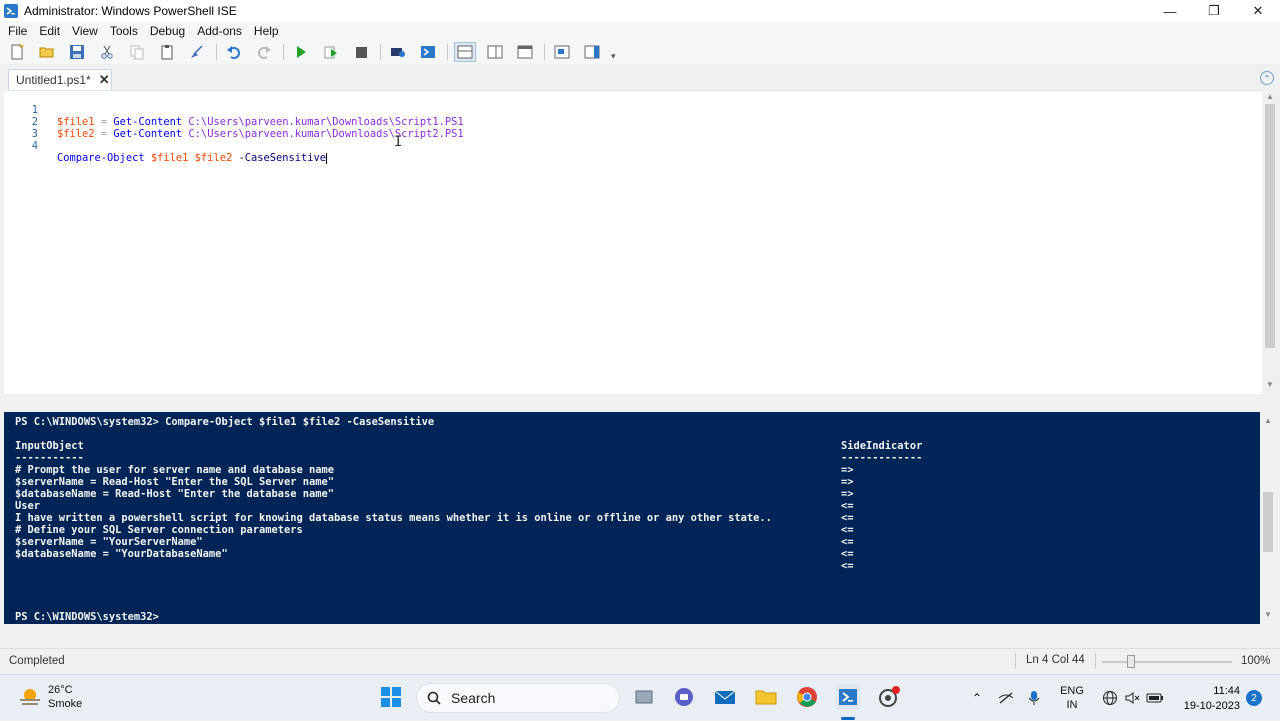  Describe the element at coordinates (465, 52) in the screenshot. I see `show-script-pane-top-button` at that location.